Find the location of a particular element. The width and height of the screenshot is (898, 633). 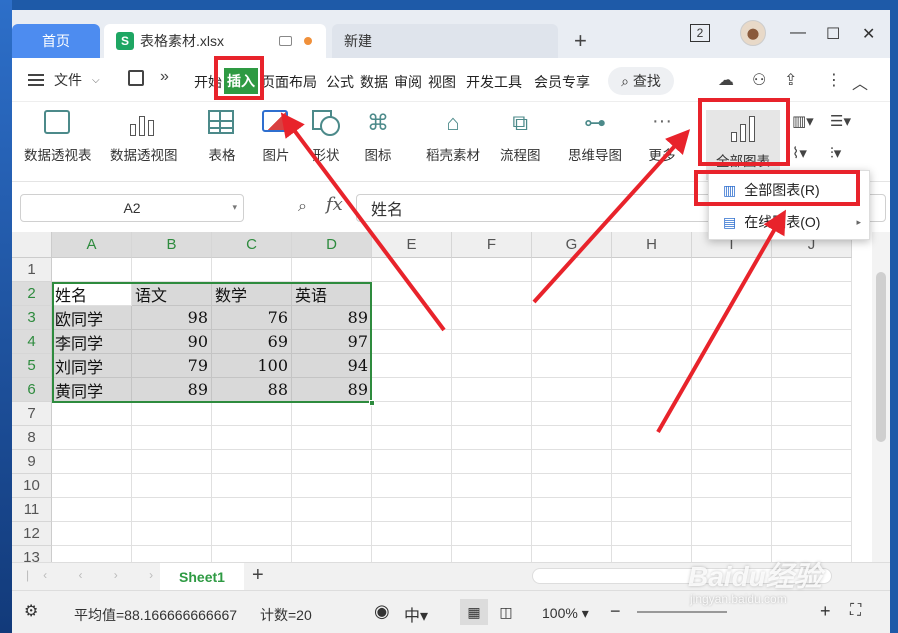

column-chart-icon: ▥▾ is located at coordinates (803, 121).